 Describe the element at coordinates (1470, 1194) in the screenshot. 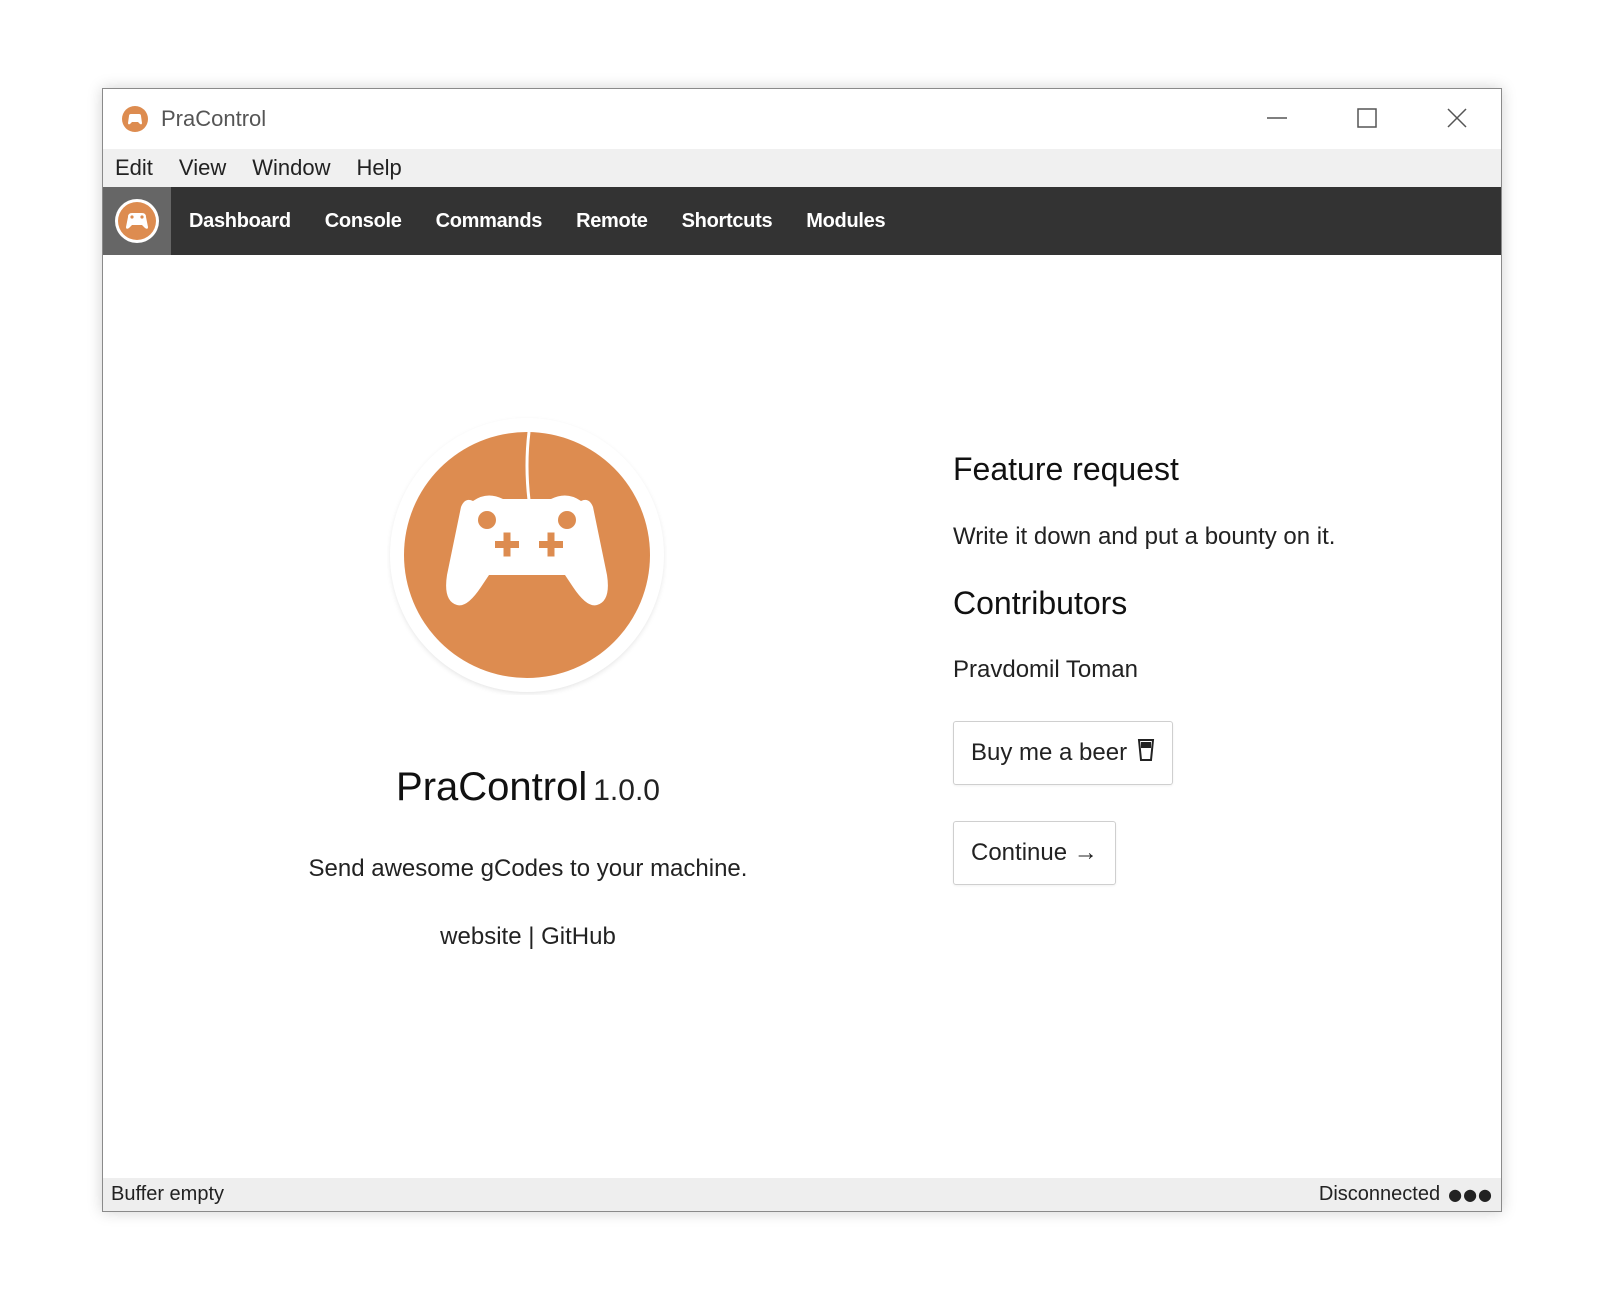

I see `connection-indicator: ●●●` at that location.